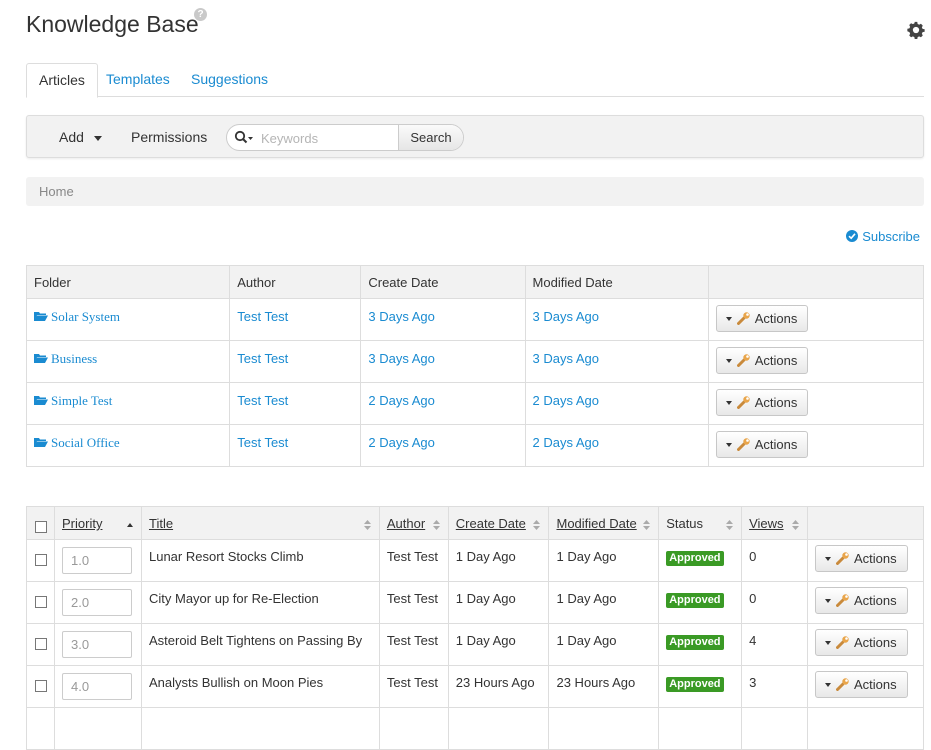 The height and width of the screenshot is (750, 931). What do you see at coordinates (112, 24) in the screenshot?
I see `page-title: Knowledge Base` at bounding box center [112, 24].